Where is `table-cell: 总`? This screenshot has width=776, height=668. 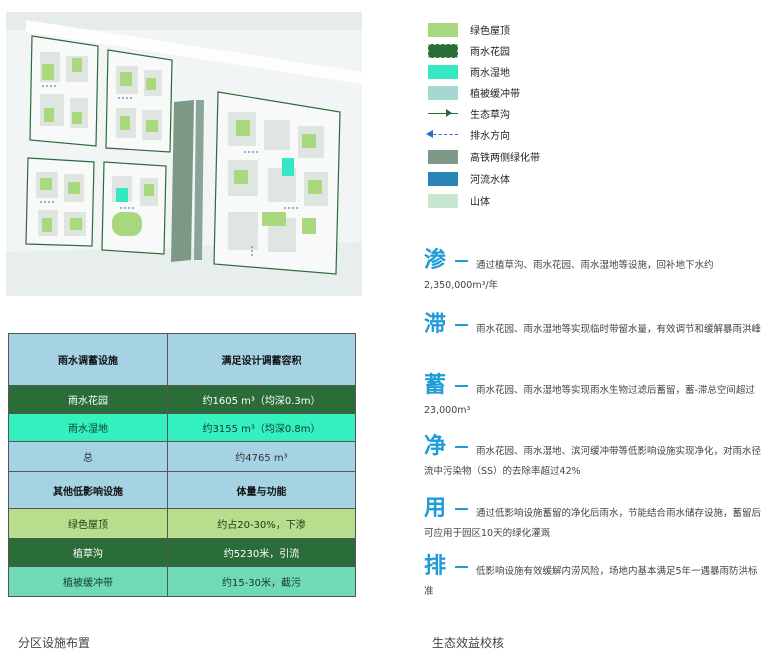
table-cell: 总 is located at coordinates (88, 457).